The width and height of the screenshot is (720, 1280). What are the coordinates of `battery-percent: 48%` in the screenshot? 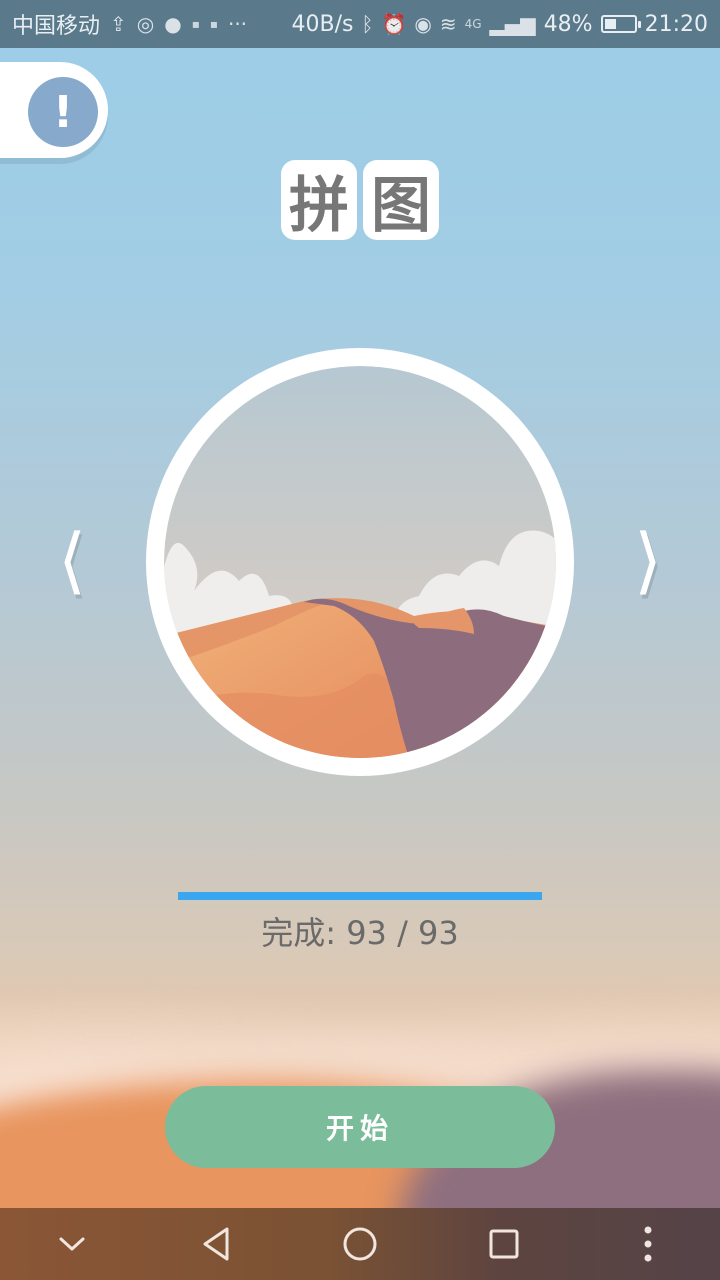 It's located at (568, 24).